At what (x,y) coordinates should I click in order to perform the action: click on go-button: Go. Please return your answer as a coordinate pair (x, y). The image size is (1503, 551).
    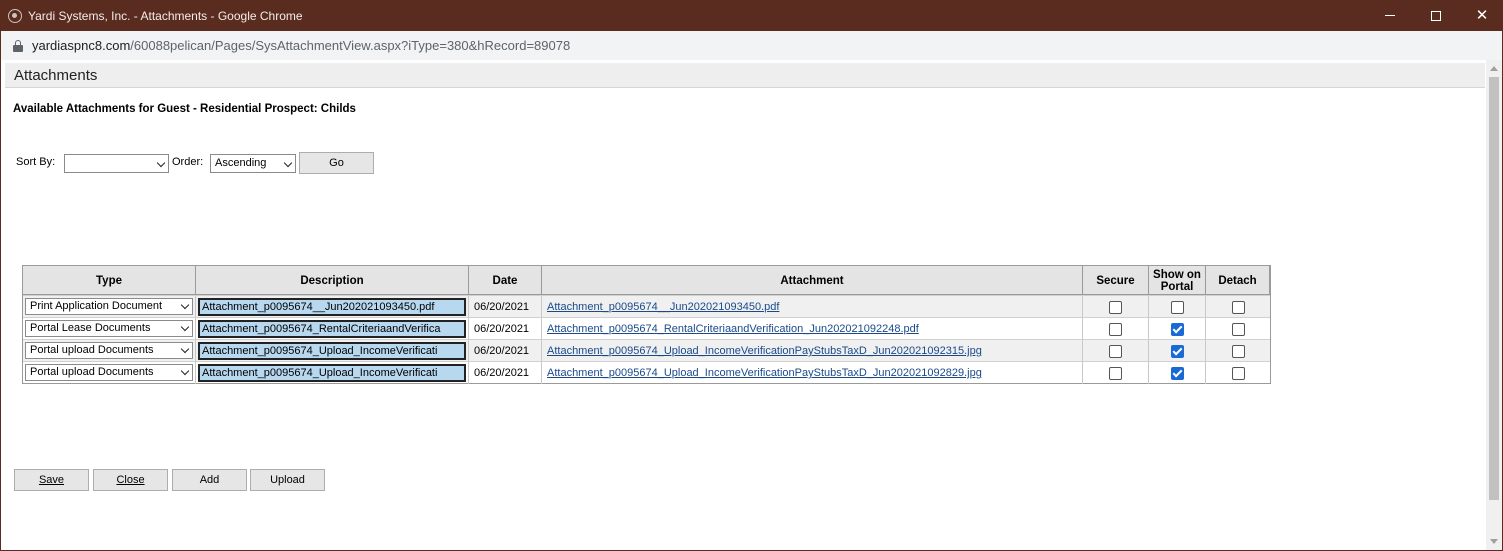
    Looking at the image, I should click on (336, 163).